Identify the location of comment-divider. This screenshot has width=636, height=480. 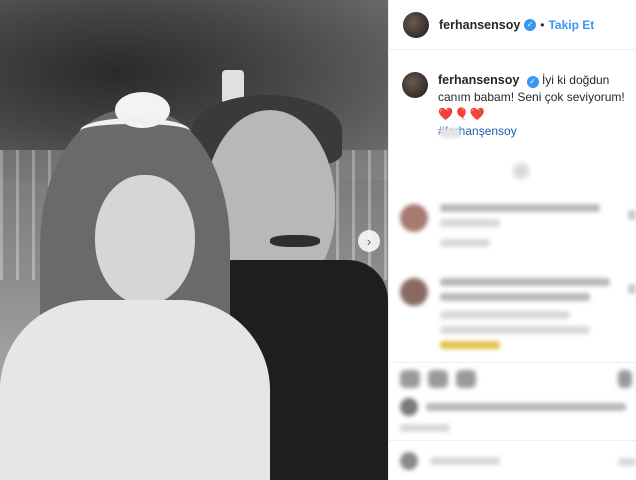
(512, 440).